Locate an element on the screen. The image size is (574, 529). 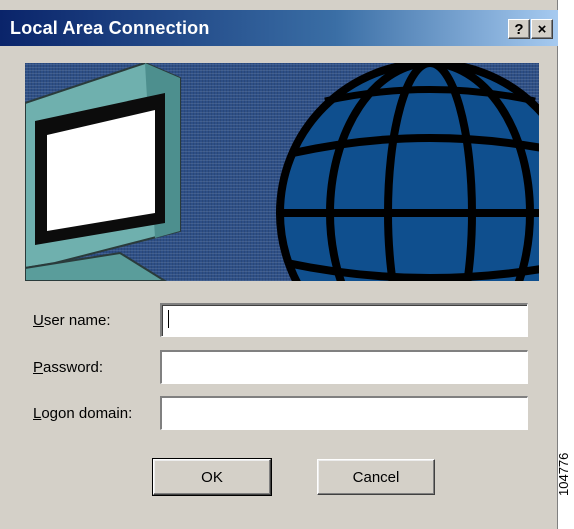
text-cursor is located at coordinates (168, 319).